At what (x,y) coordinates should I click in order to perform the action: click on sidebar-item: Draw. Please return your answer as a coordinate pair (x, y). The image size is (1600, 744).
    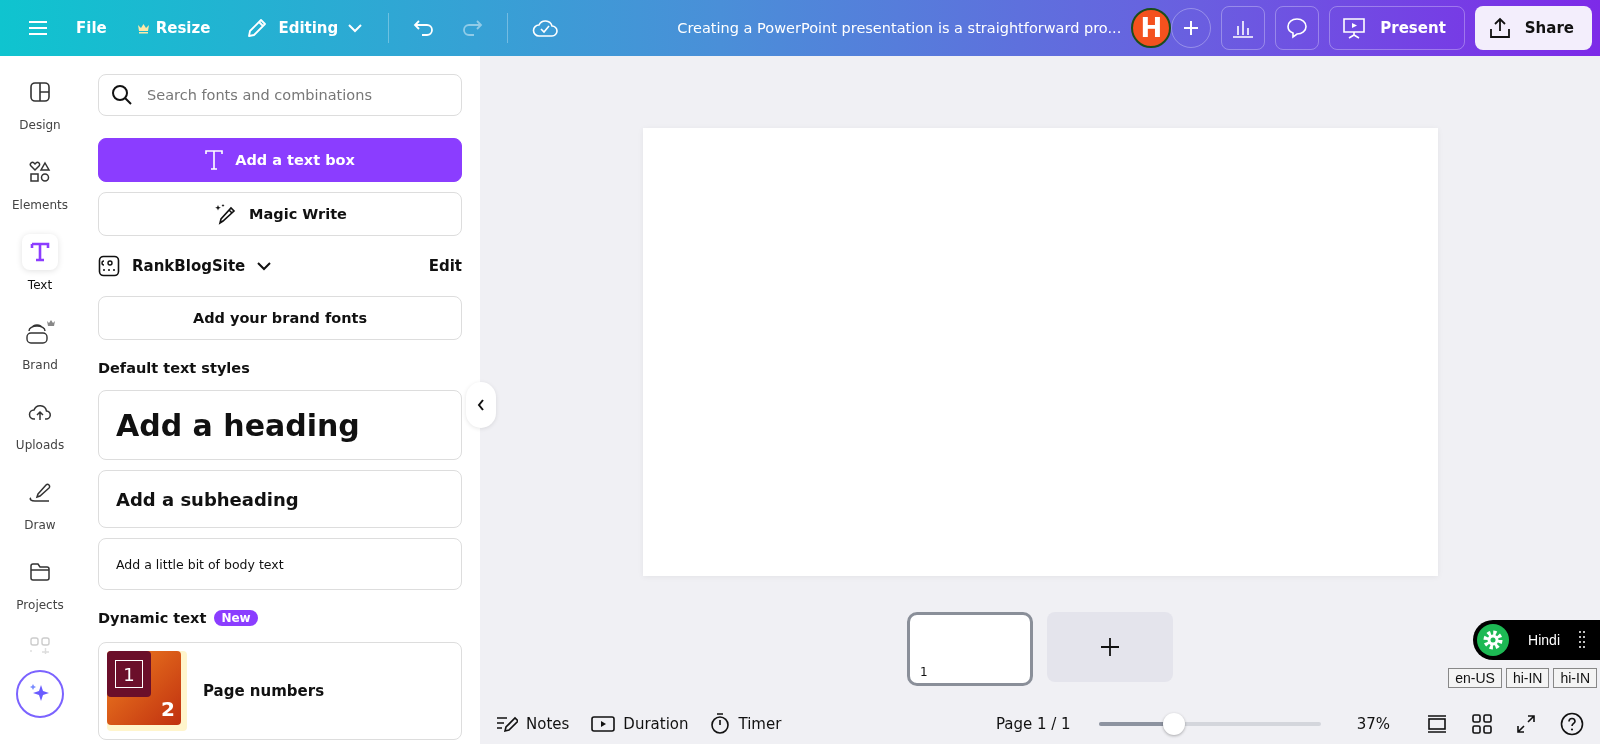
    Looking at the image, I should click on (40, 514).